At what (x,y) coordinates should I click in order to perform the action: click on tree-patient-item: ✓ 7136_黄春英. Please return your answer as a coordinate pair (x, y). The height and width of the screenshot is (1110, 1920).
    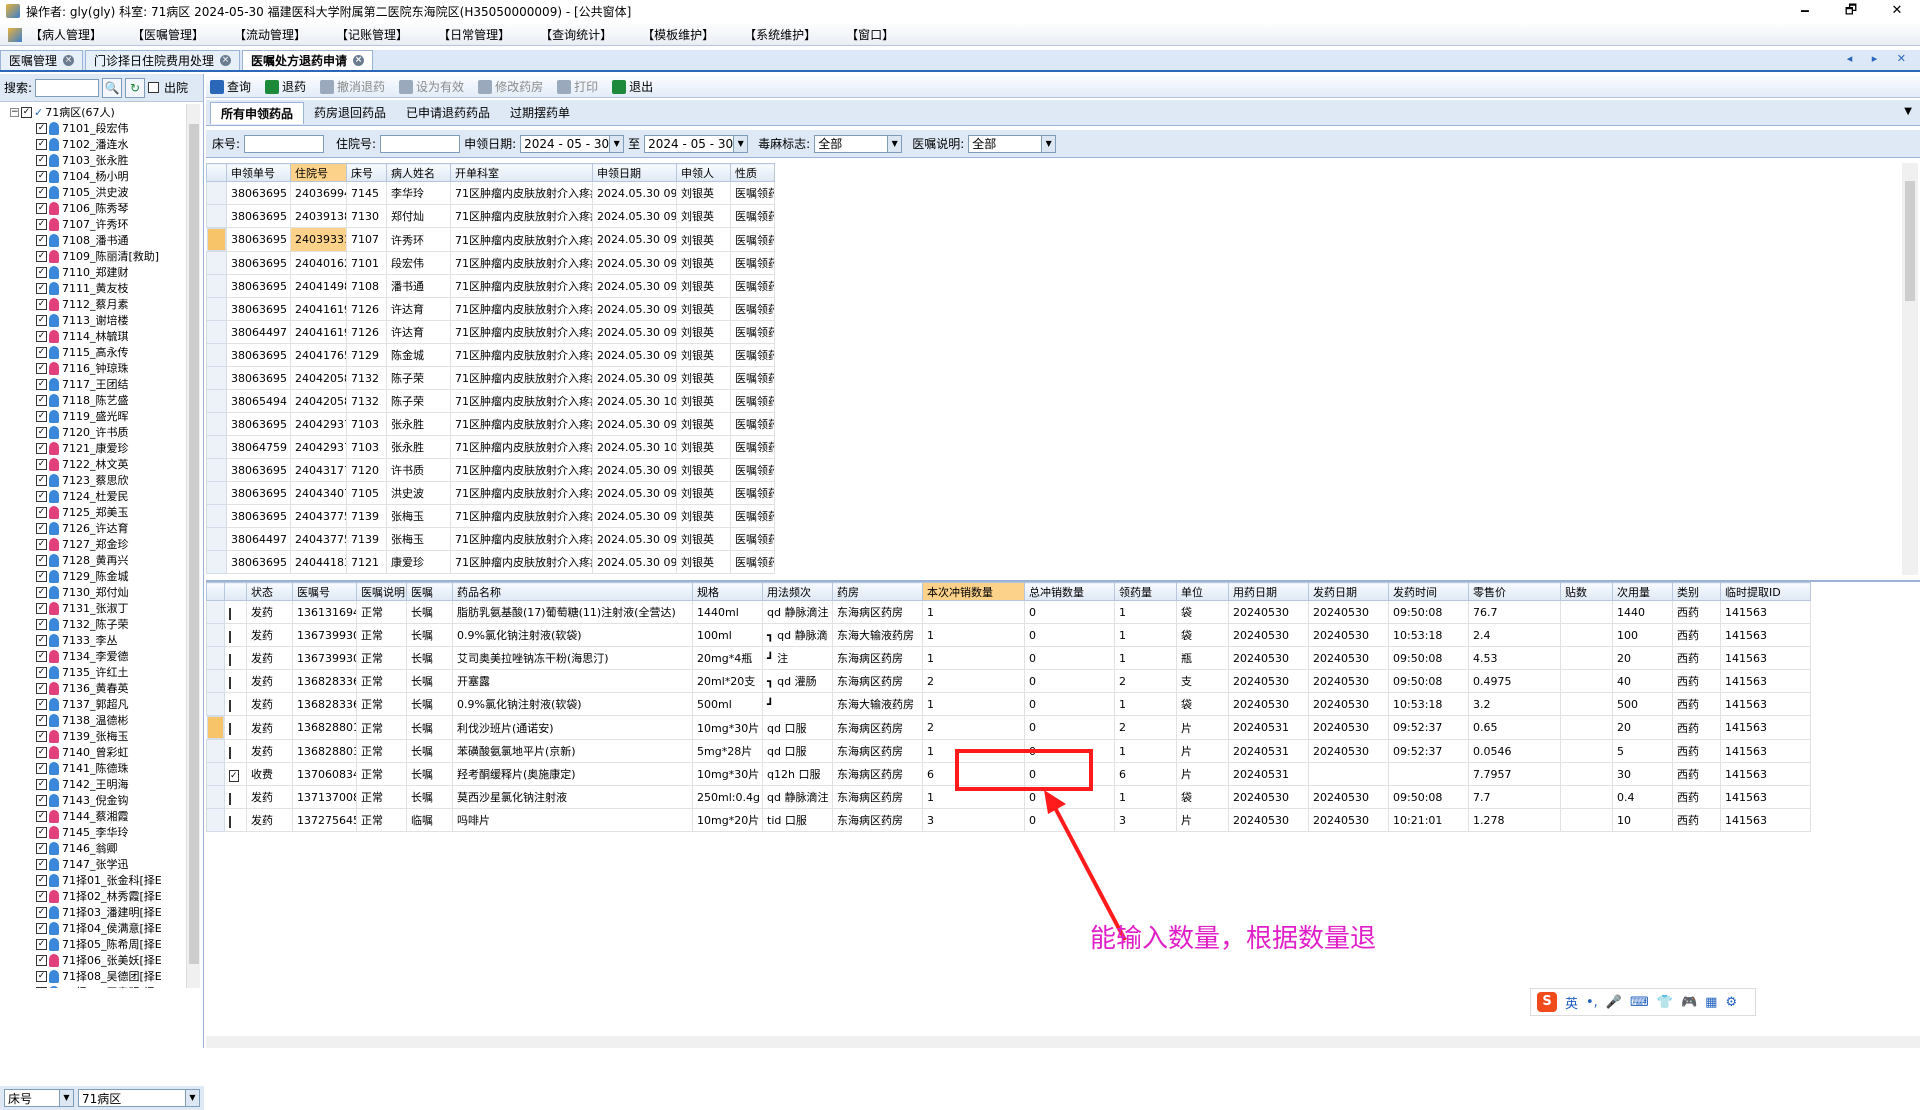
    Looking at the image, I should click on (93, 688).